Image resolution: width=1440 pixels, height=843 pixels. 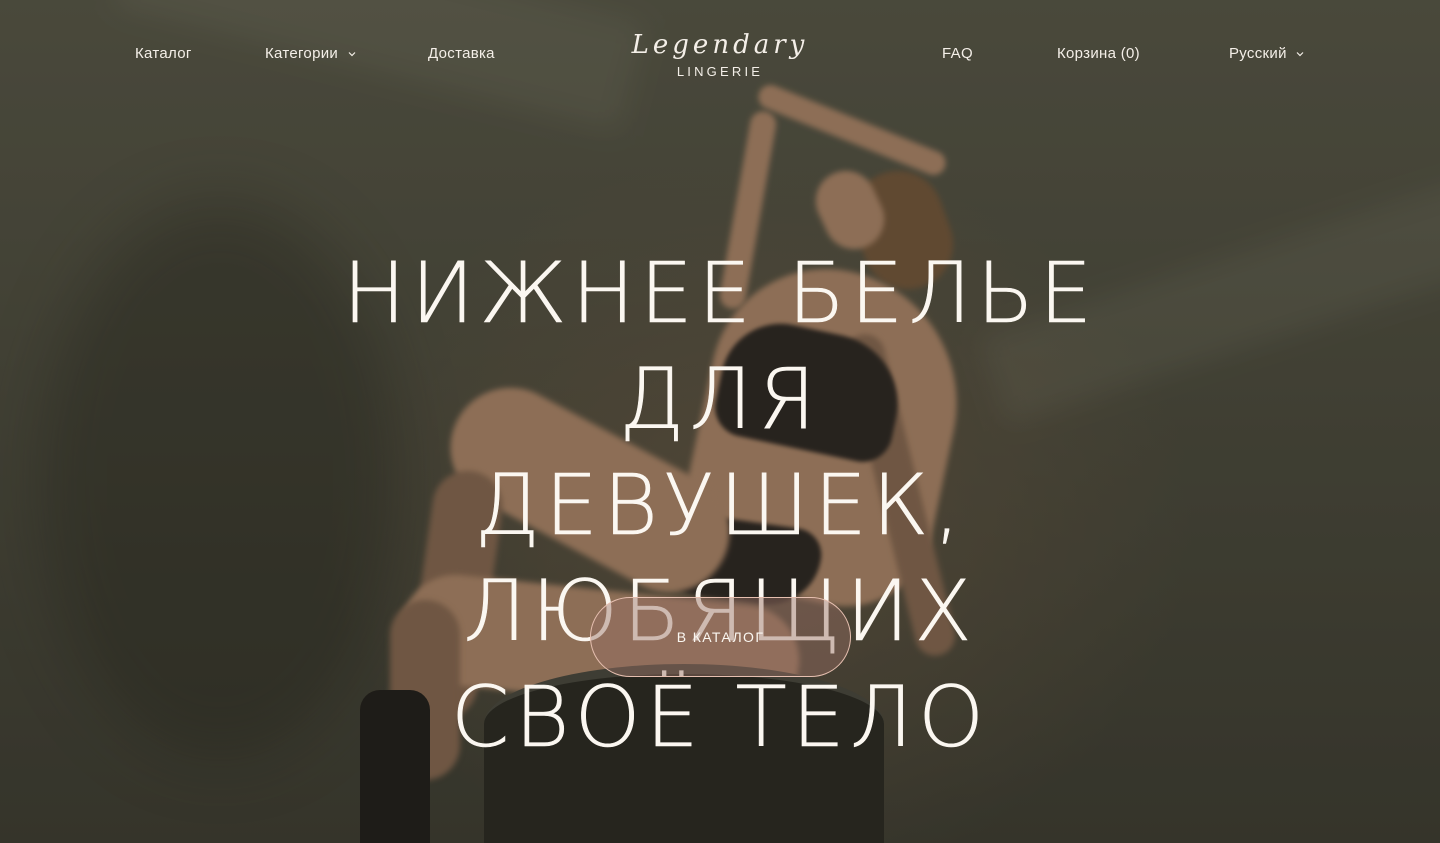 What do you see at coordinates (720, 71) in the screenshot?
I see `logo-subtitle: LINGERIE` at bounding box center [720, 71].